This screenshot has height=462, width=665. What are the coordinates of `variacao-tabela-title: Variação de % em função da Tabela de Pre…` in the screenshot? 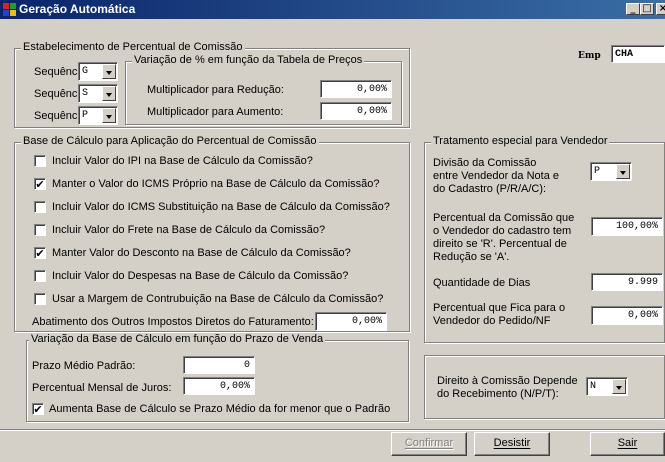 It's located at (248, 60).